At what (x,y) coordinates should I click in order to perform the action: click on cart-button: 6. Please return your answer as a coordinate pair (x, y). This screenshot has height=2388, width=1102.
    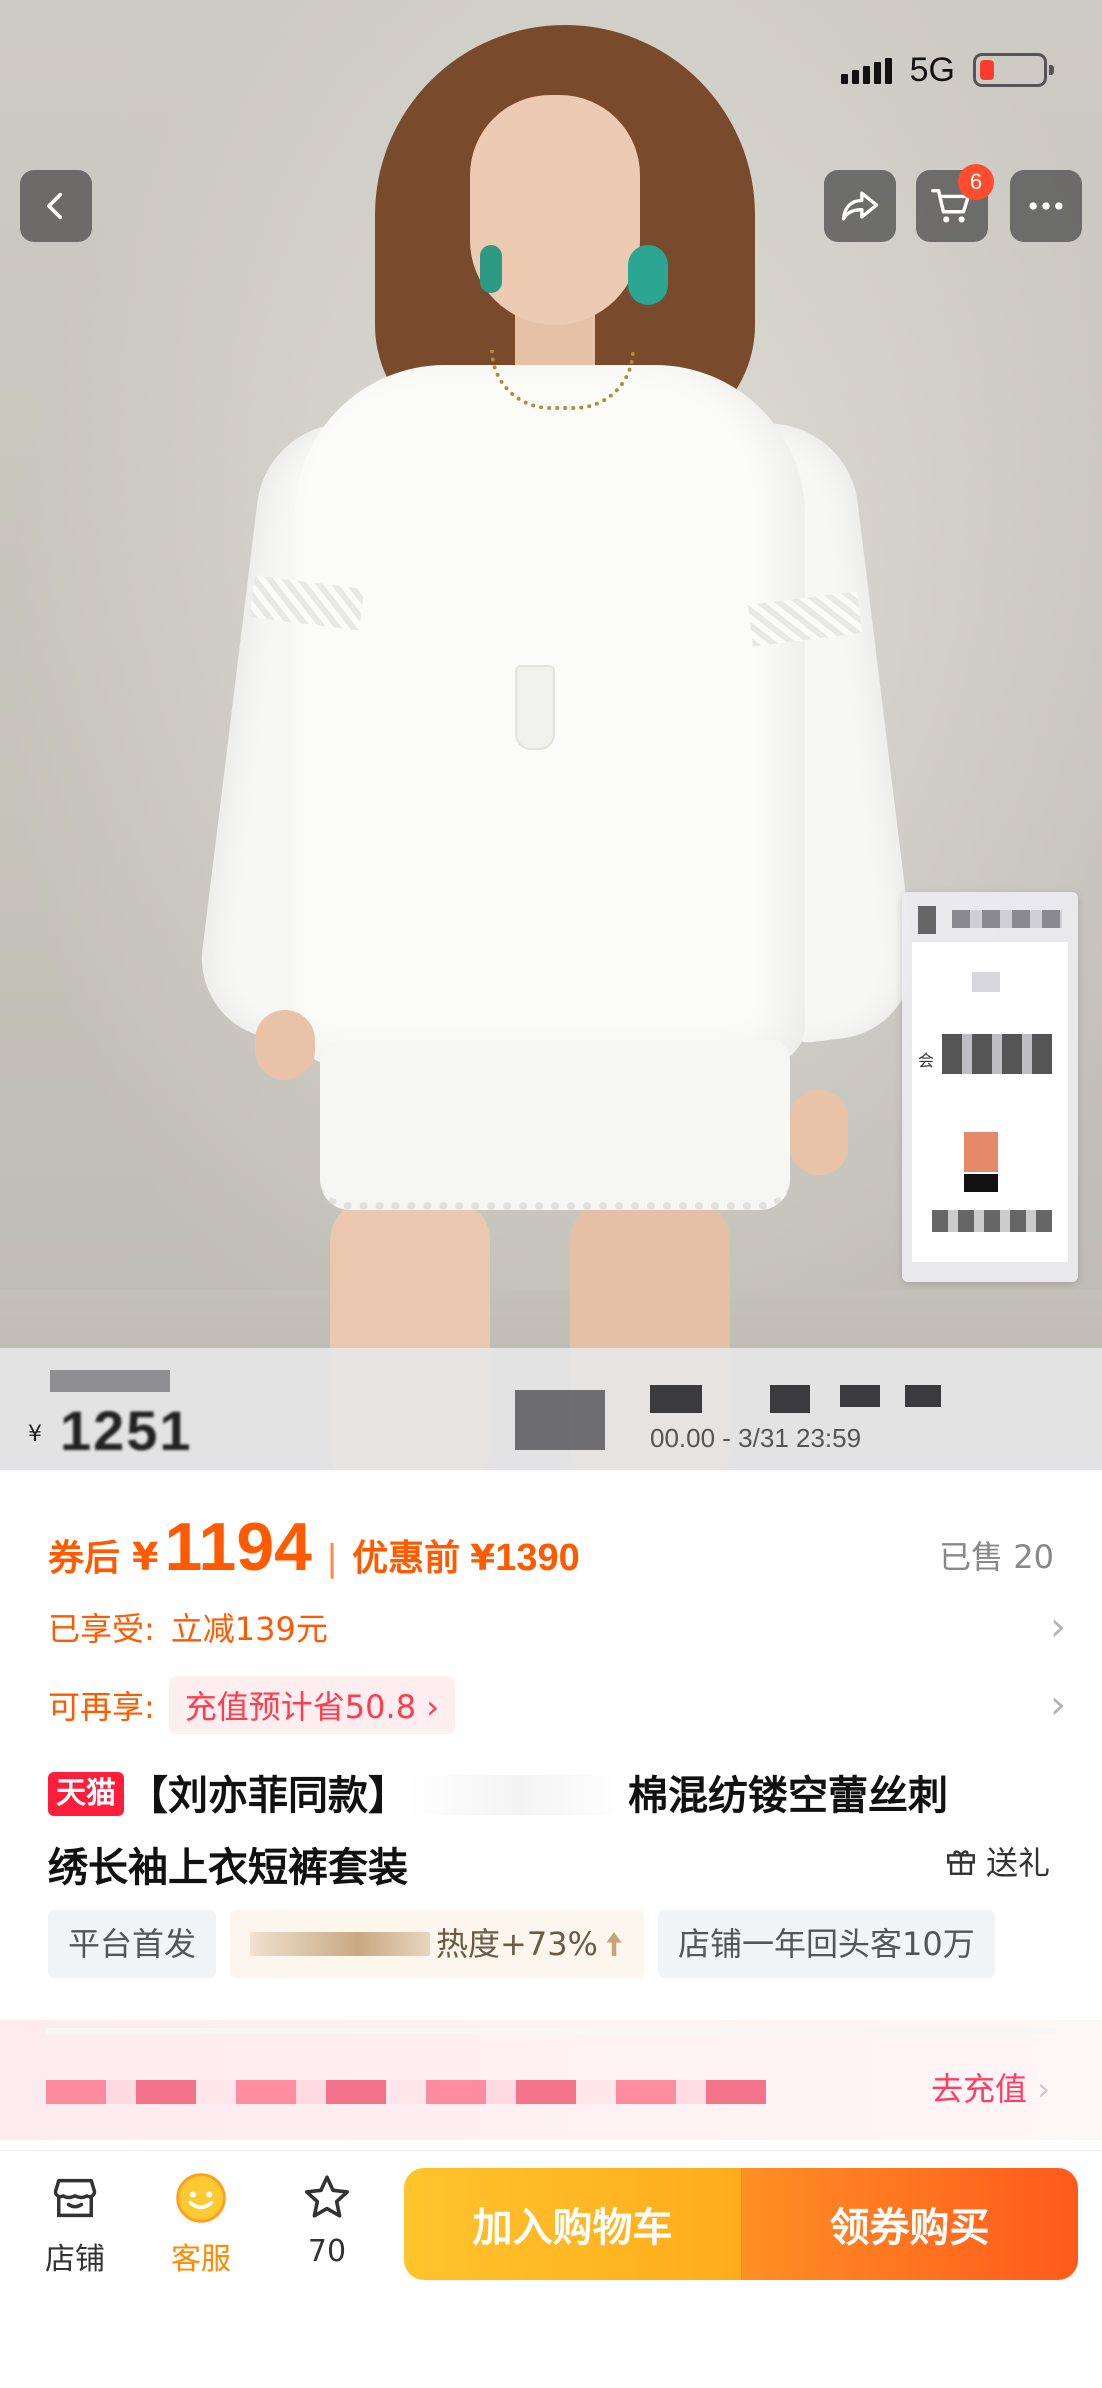
    Looking at the image, I should click on (955, 203).